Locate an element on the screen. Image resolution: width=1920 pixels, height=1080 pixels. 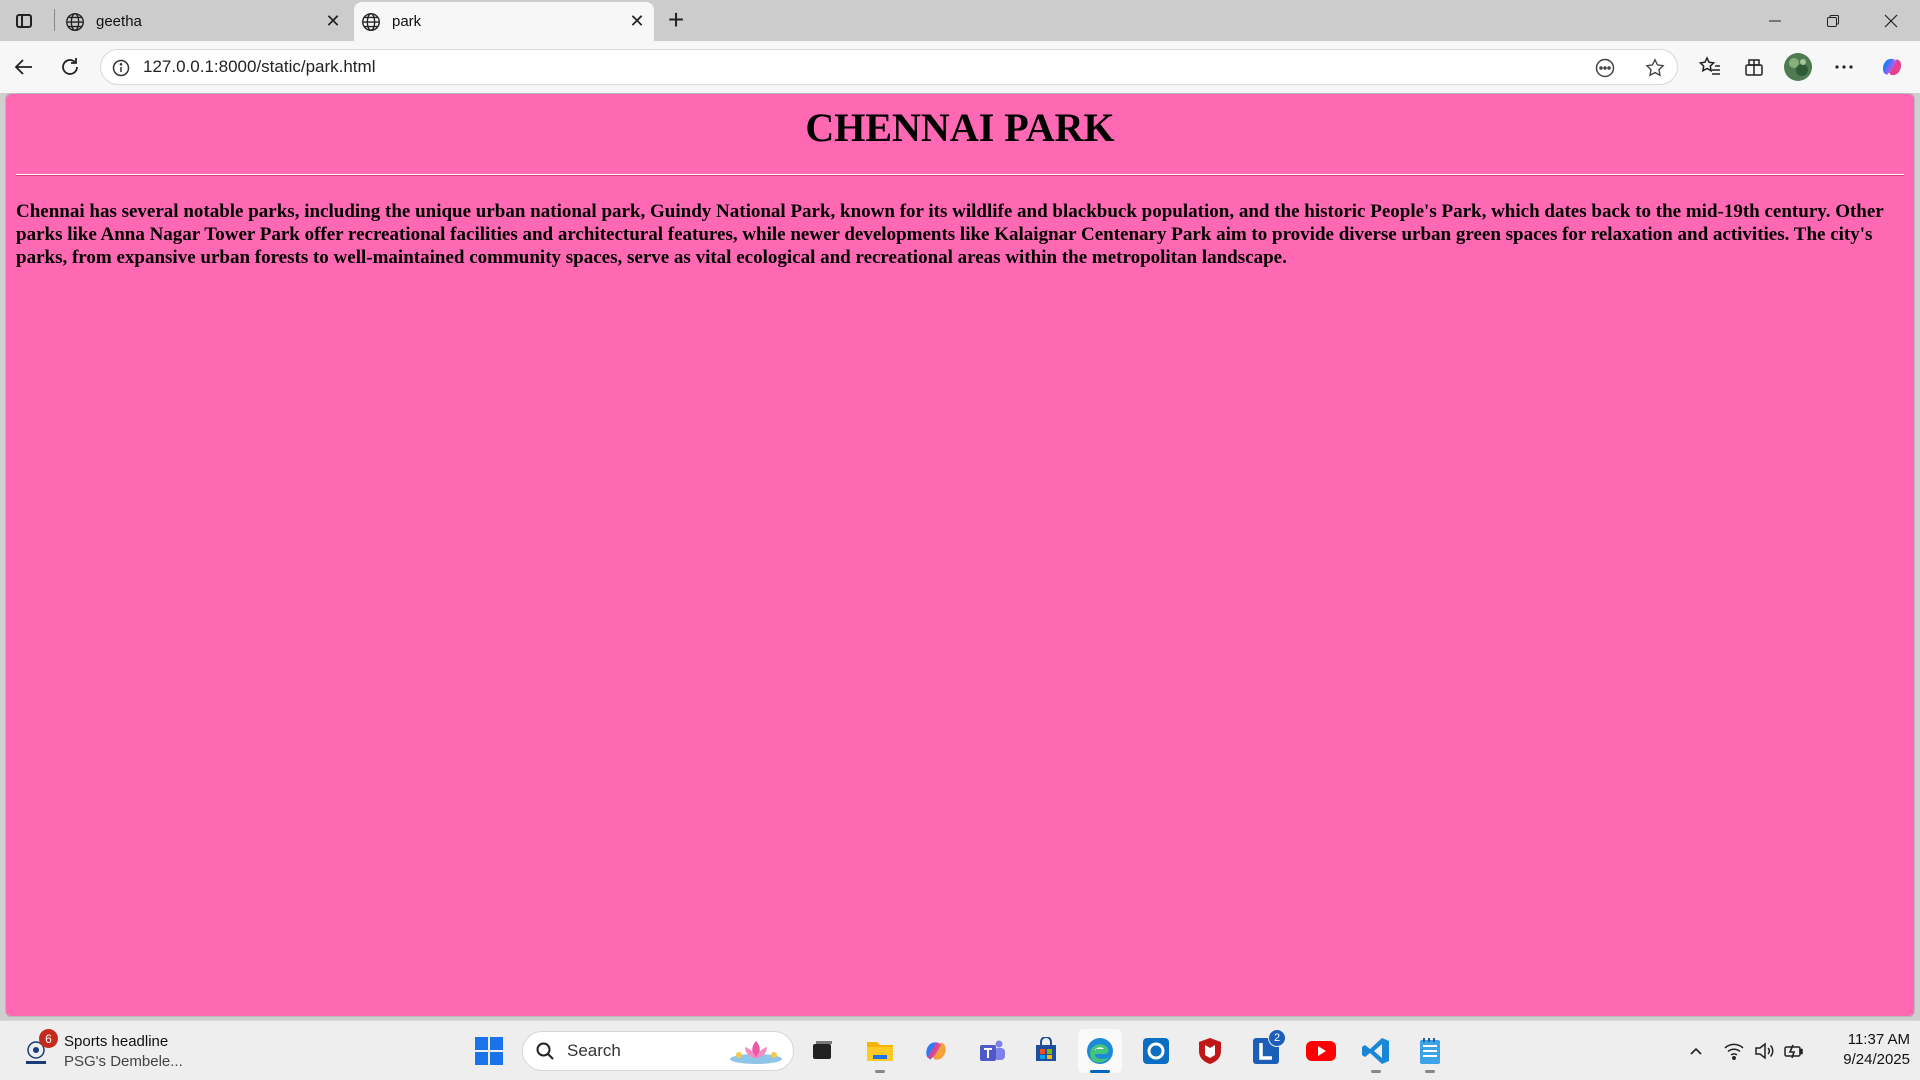
close-window-button is located at coordinates (1891, 20).